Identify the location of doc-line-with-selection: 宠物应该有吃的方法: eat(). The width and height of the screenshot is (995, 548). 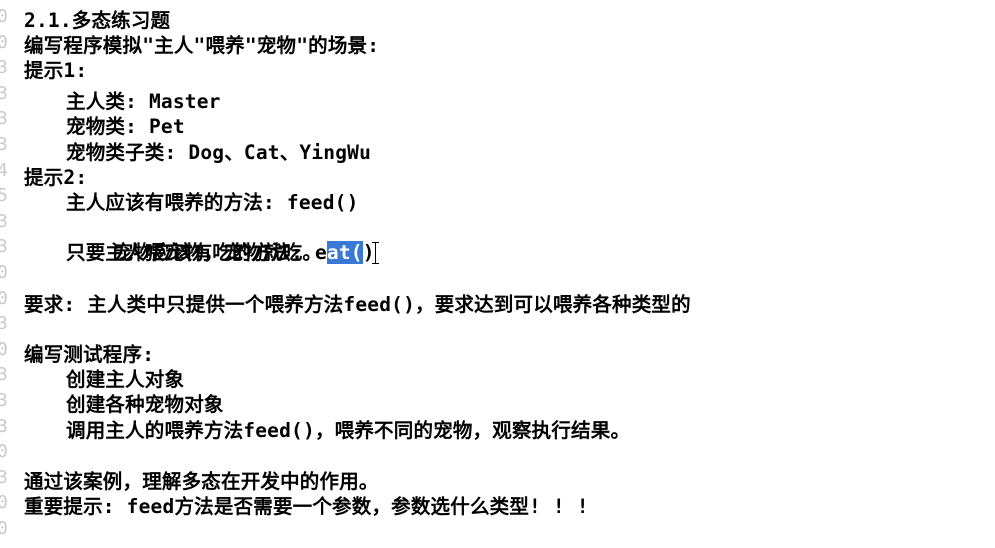
(222, 239).